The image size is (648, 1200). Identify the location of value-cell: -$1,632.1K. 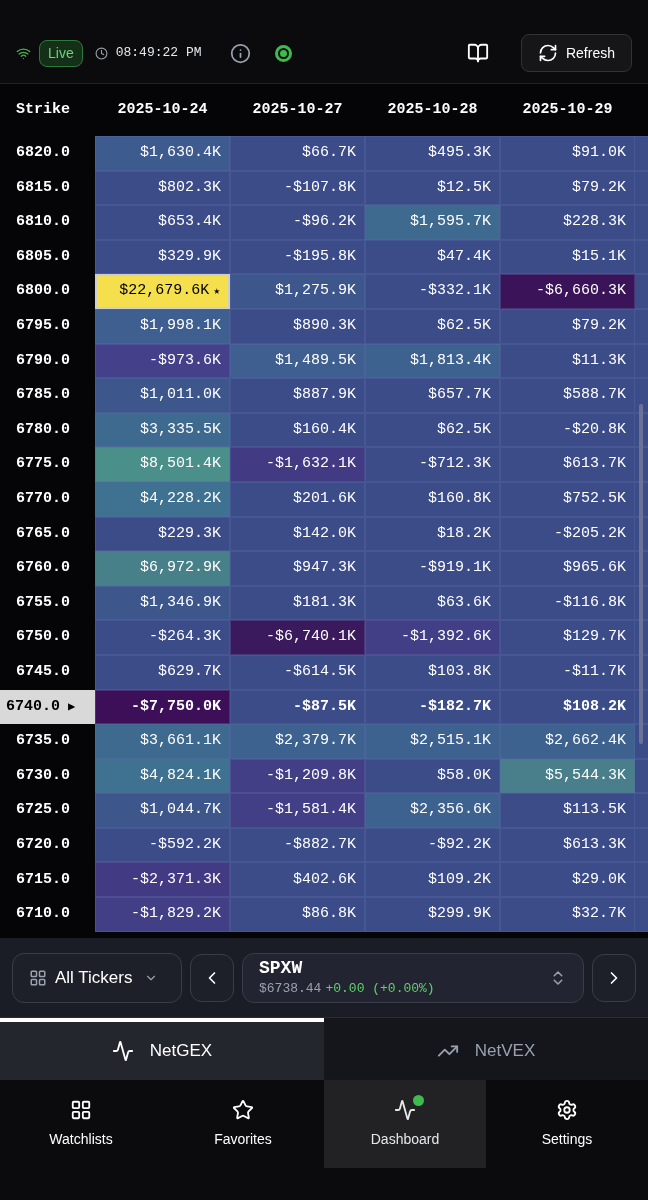
(297, 464).